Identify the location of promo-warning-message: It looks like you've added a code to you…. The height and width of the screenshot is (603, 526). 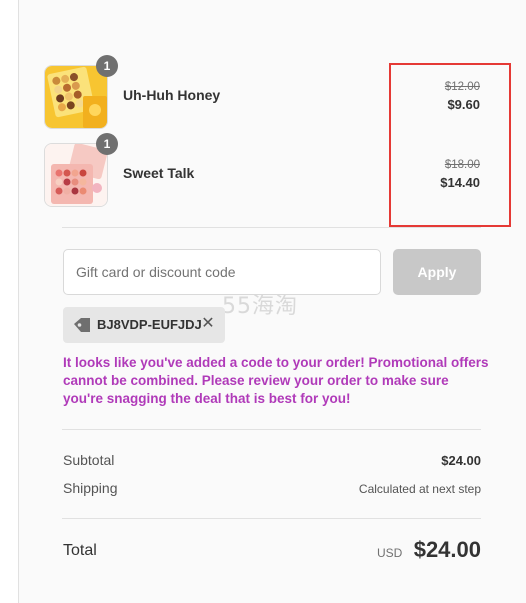
(276, 380).